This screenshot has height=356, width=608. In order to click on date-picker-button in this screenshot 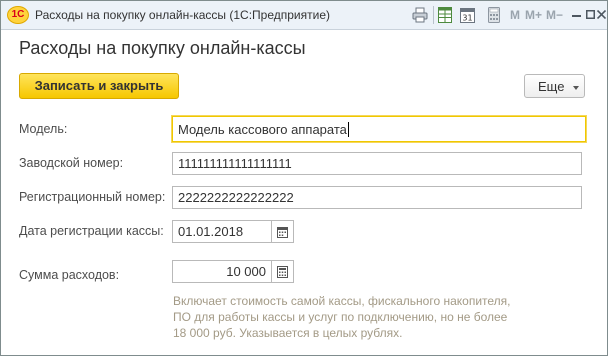, I will do `click(283, 231)`.